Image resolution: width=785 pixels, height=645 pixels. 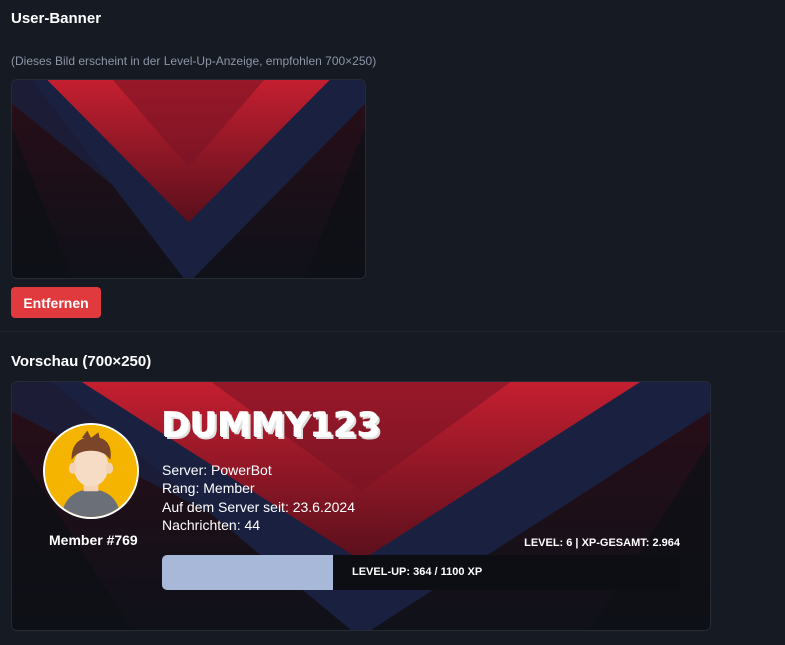 What do you see at coordinates (392, 331) in the screenshot?
I see `section-divider` at bounding box center [392, 331].